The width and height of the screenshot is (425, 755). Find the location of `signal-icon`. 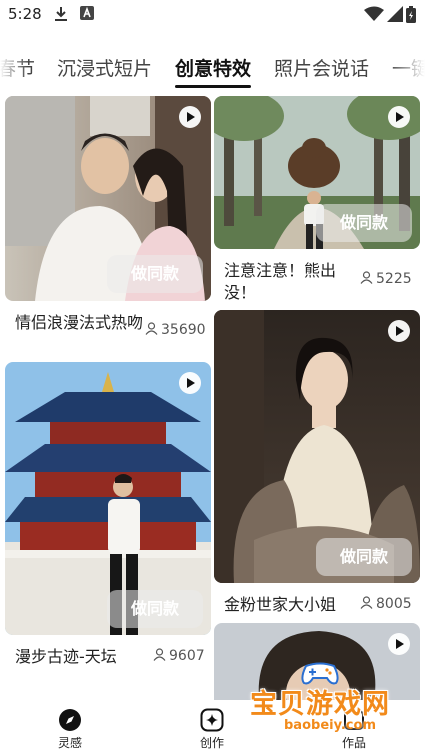

signal-icon is located at coordinates (395, 14).